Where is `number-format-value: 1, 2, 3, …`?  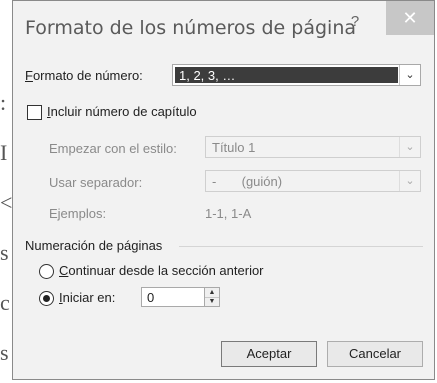 number-format-value: 1, 2, 3, … is located at coordinates (207, 75).